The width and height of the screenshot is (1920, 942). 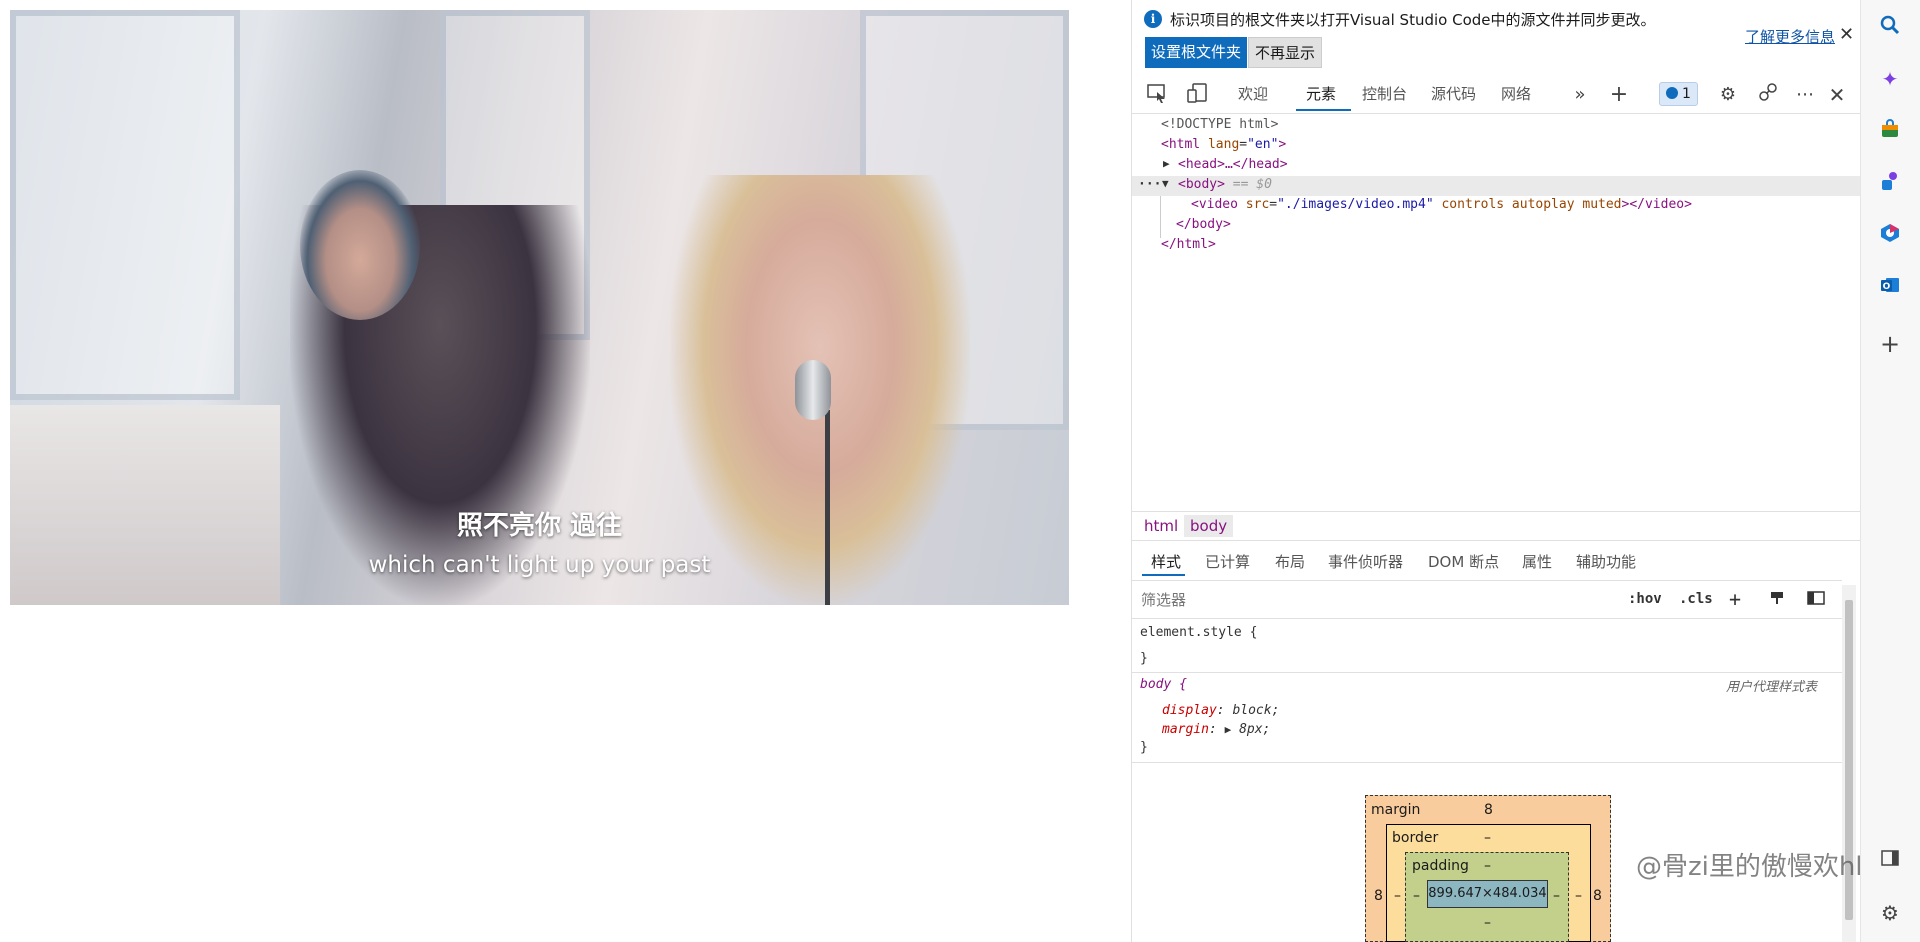 I want to click on box-model-content-size: 899.647×484.034, so click(x=1487, y=894).